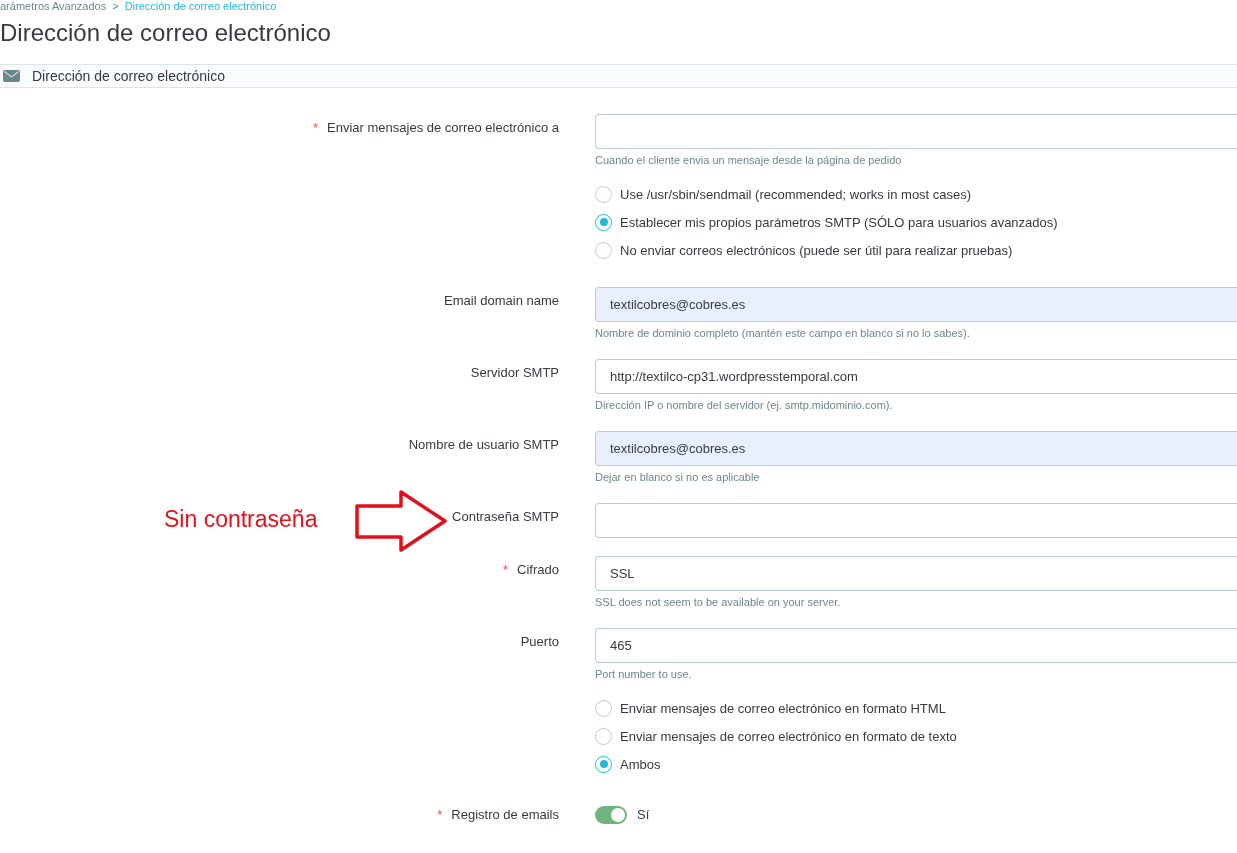 The width and height of the screenshot is (1237, 853). What do you see at coordinates (643, 674) in the screenshot?
I see `help-text: Port number to use.` at bounding box center [643, 674].